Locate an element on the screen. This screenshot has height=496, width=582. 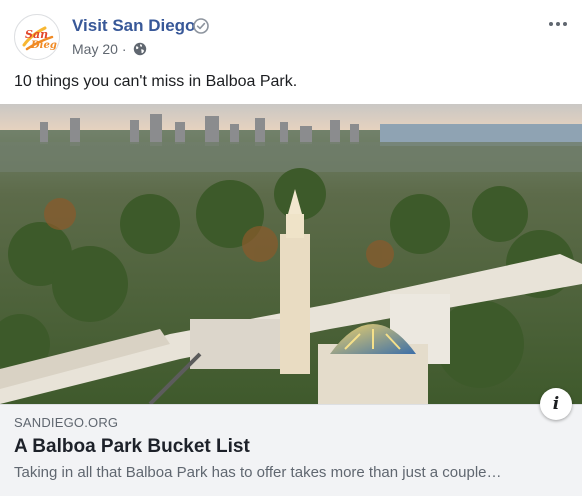
link-domain: SANDIEGO.ORG is located at coordinates (66, 422).